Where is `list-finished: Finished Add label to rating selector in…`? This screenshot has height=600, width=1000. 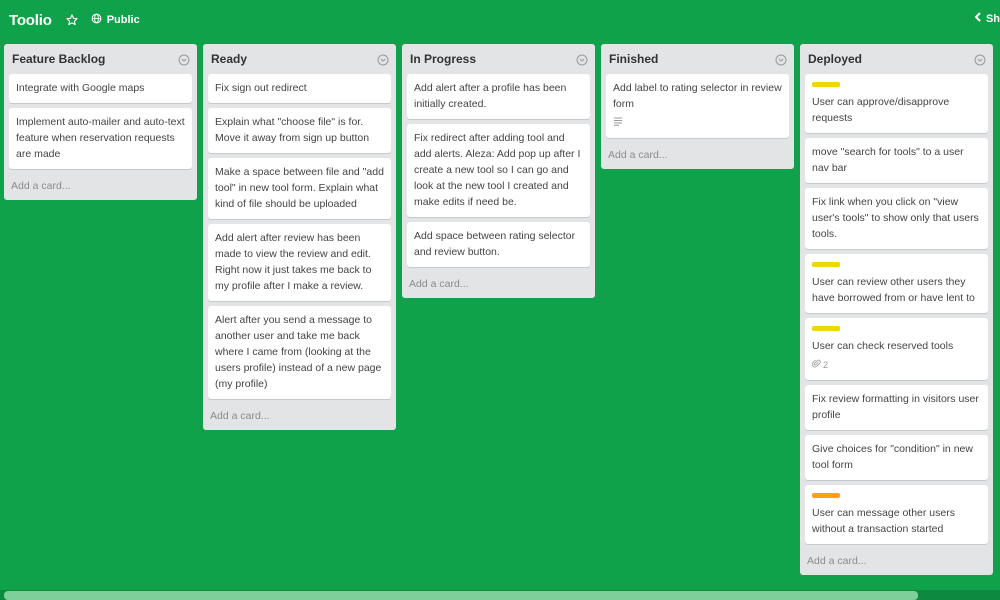
list-finished: Finished Add label to rating selector in… is located at coordinates (697, 106).